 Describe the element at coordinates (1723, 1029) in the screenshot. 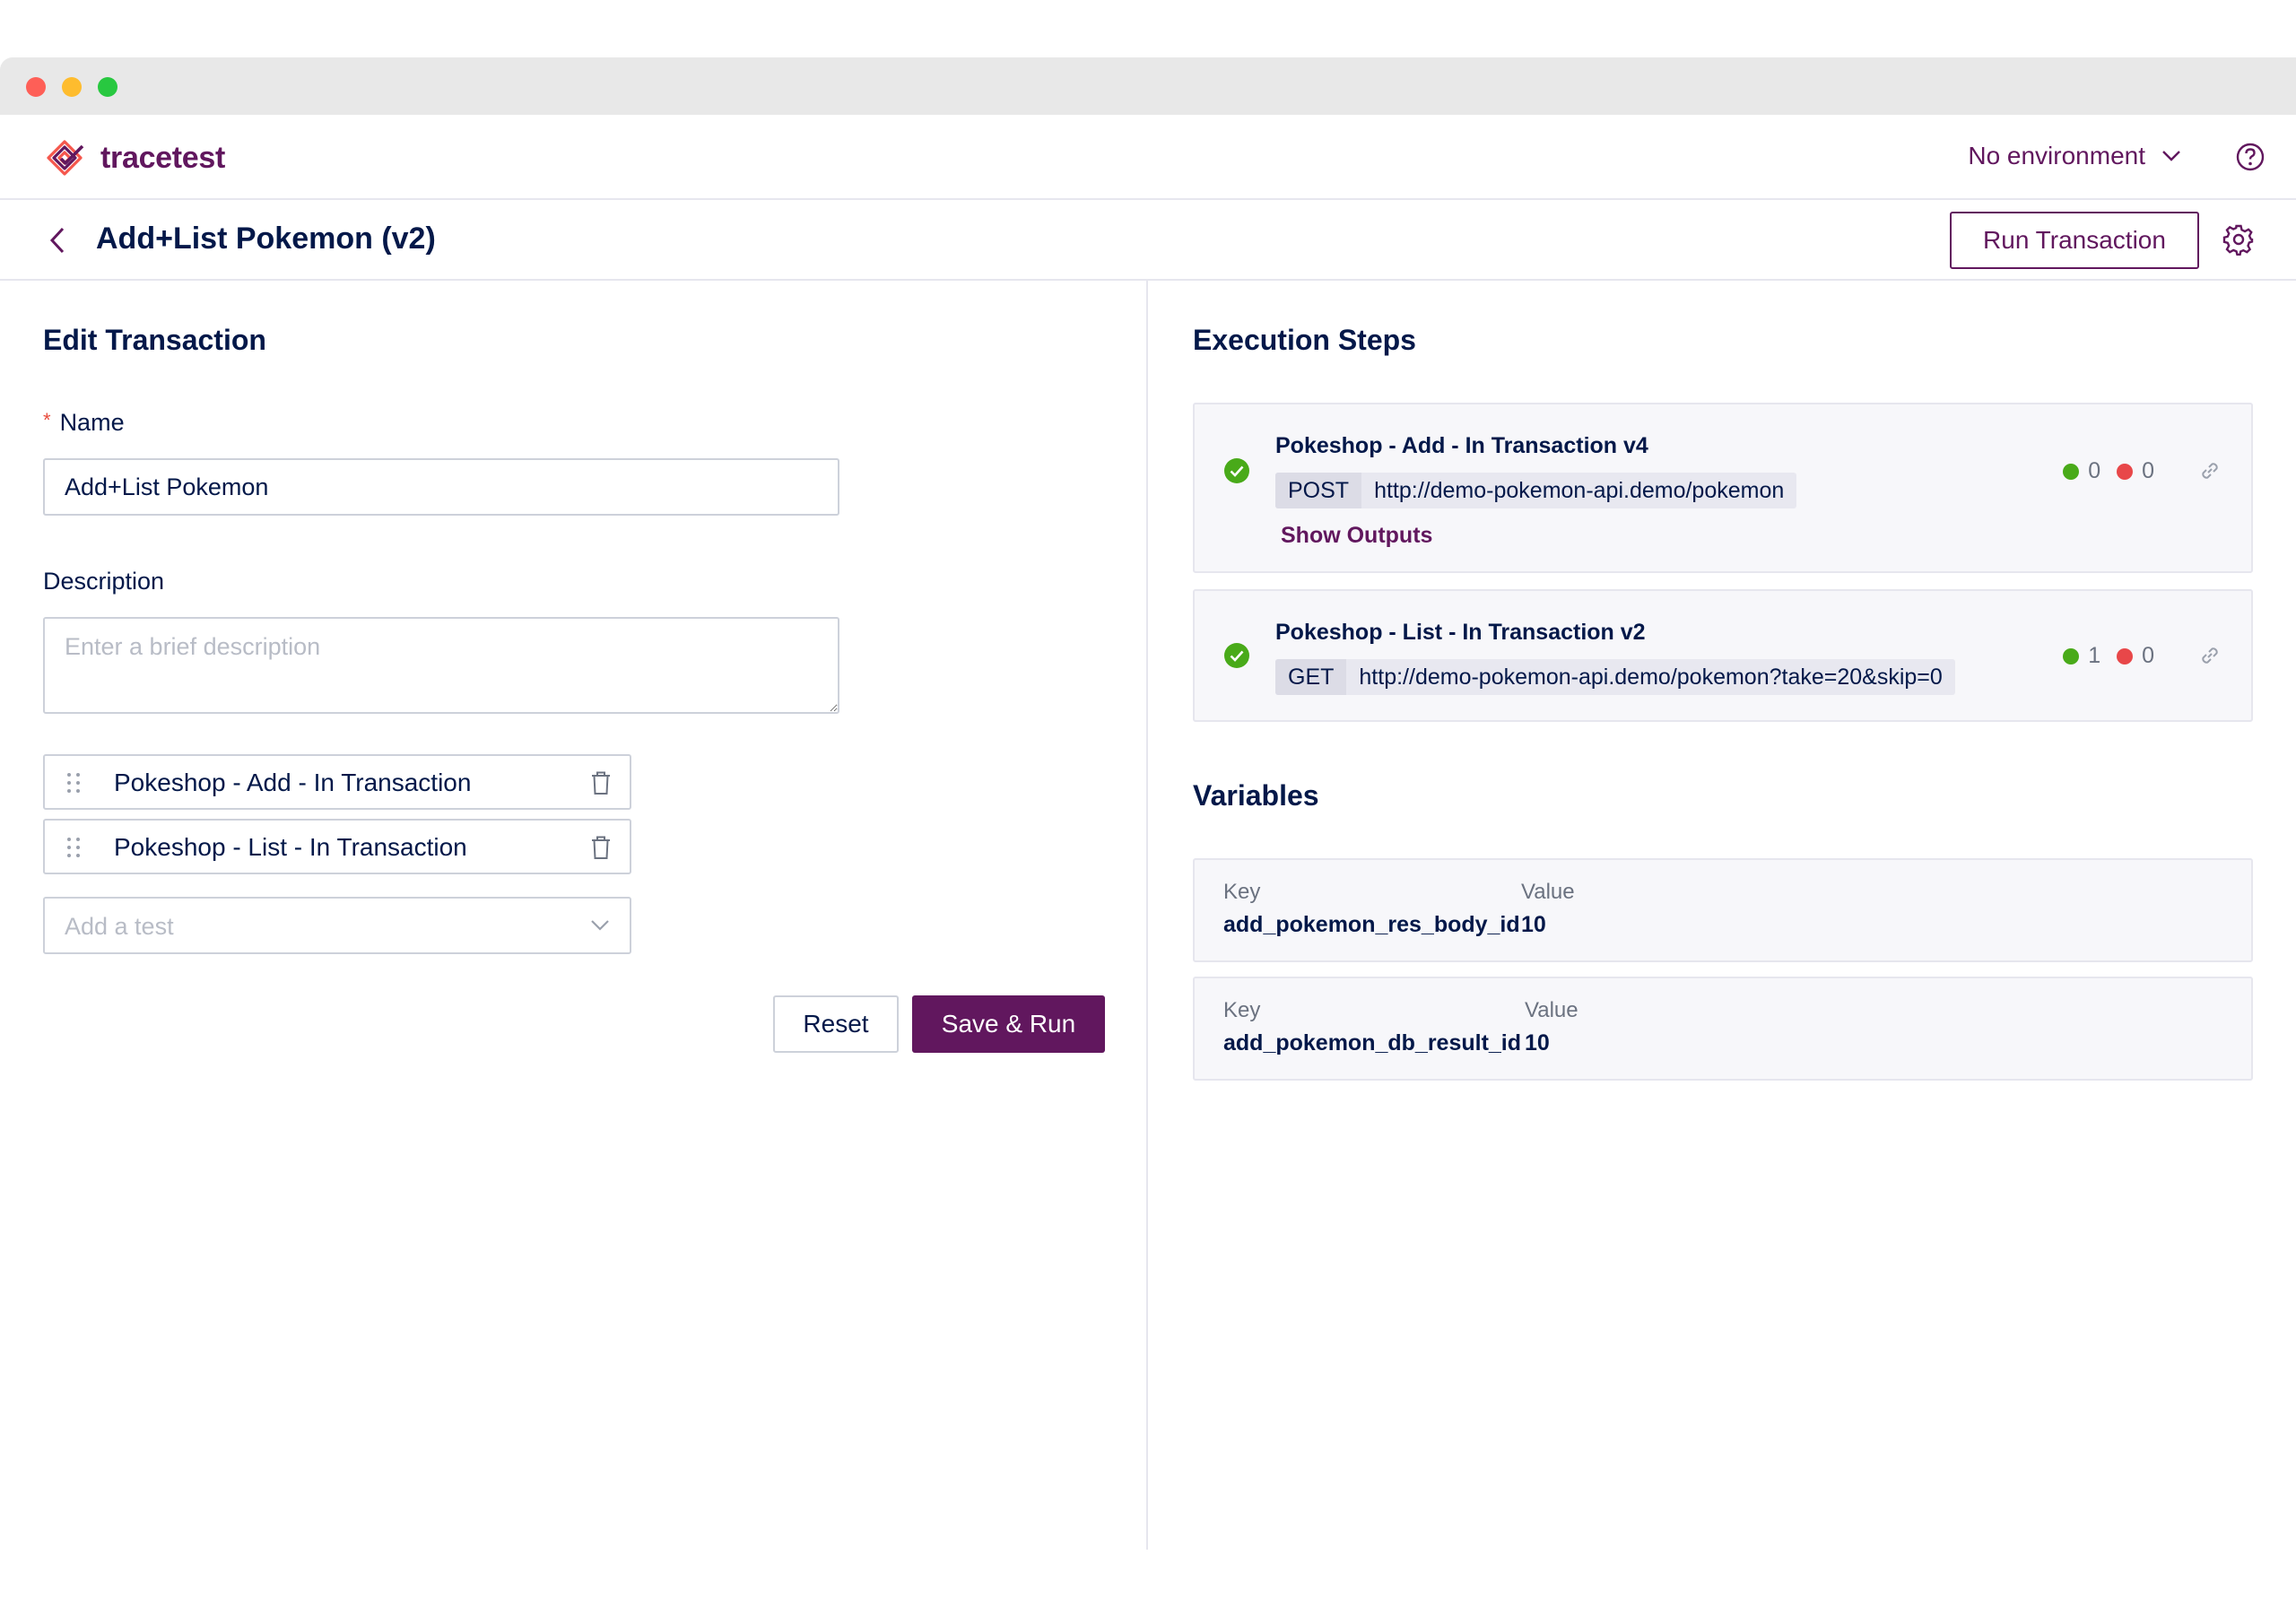

I see `variable-row: Key add_pokemon_db_result_id Value 10` at that location.